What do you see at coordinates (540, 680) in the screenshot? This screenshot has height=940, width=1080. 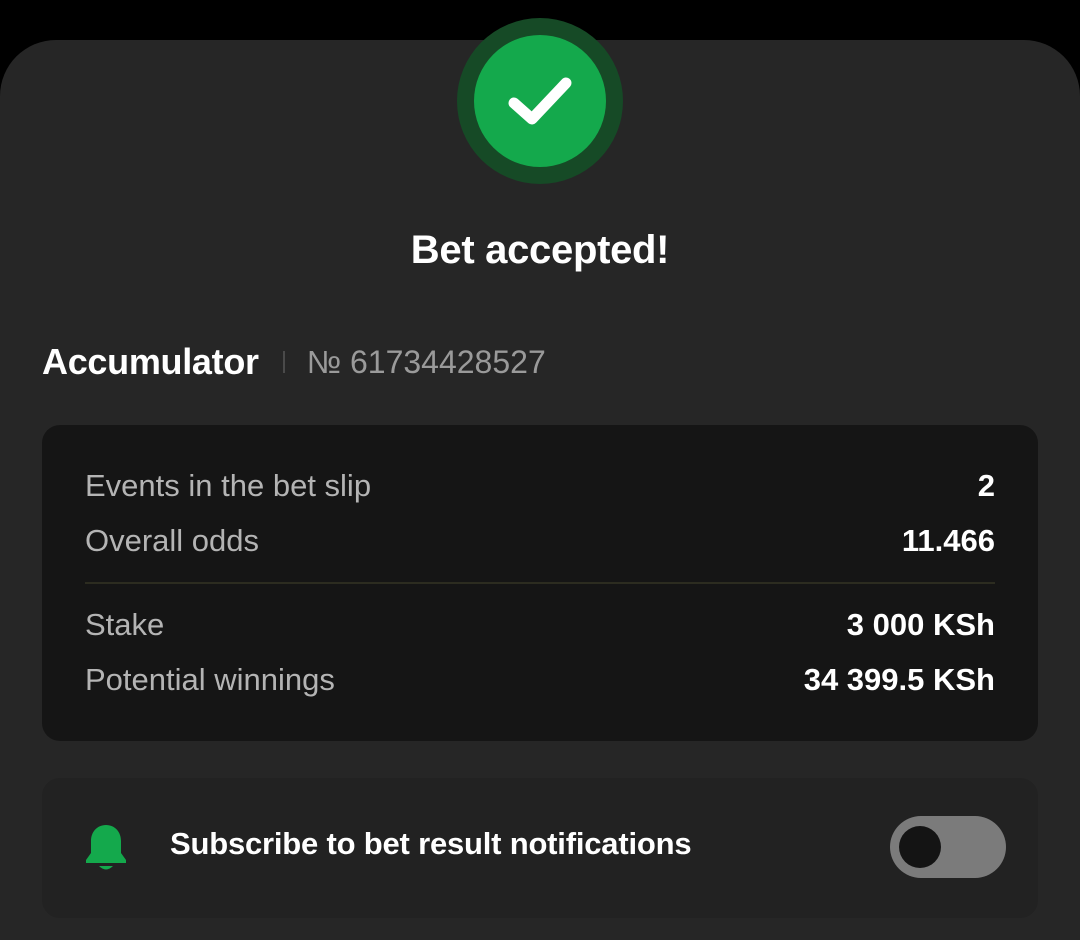 I see `summary-row-winnings: Potential winnings 34 399.5 KSh` at bounding box center [540, 680].